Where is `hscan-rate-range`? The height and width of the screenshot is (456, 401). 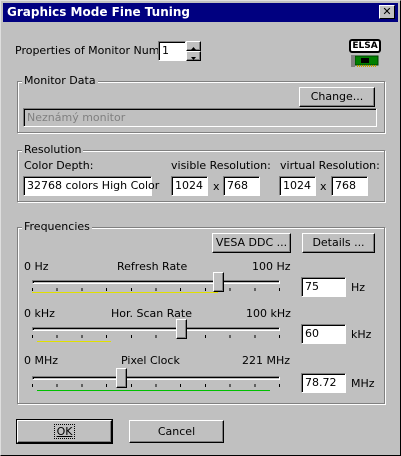
hscan-rate-range is located at coordinates (74, 341).